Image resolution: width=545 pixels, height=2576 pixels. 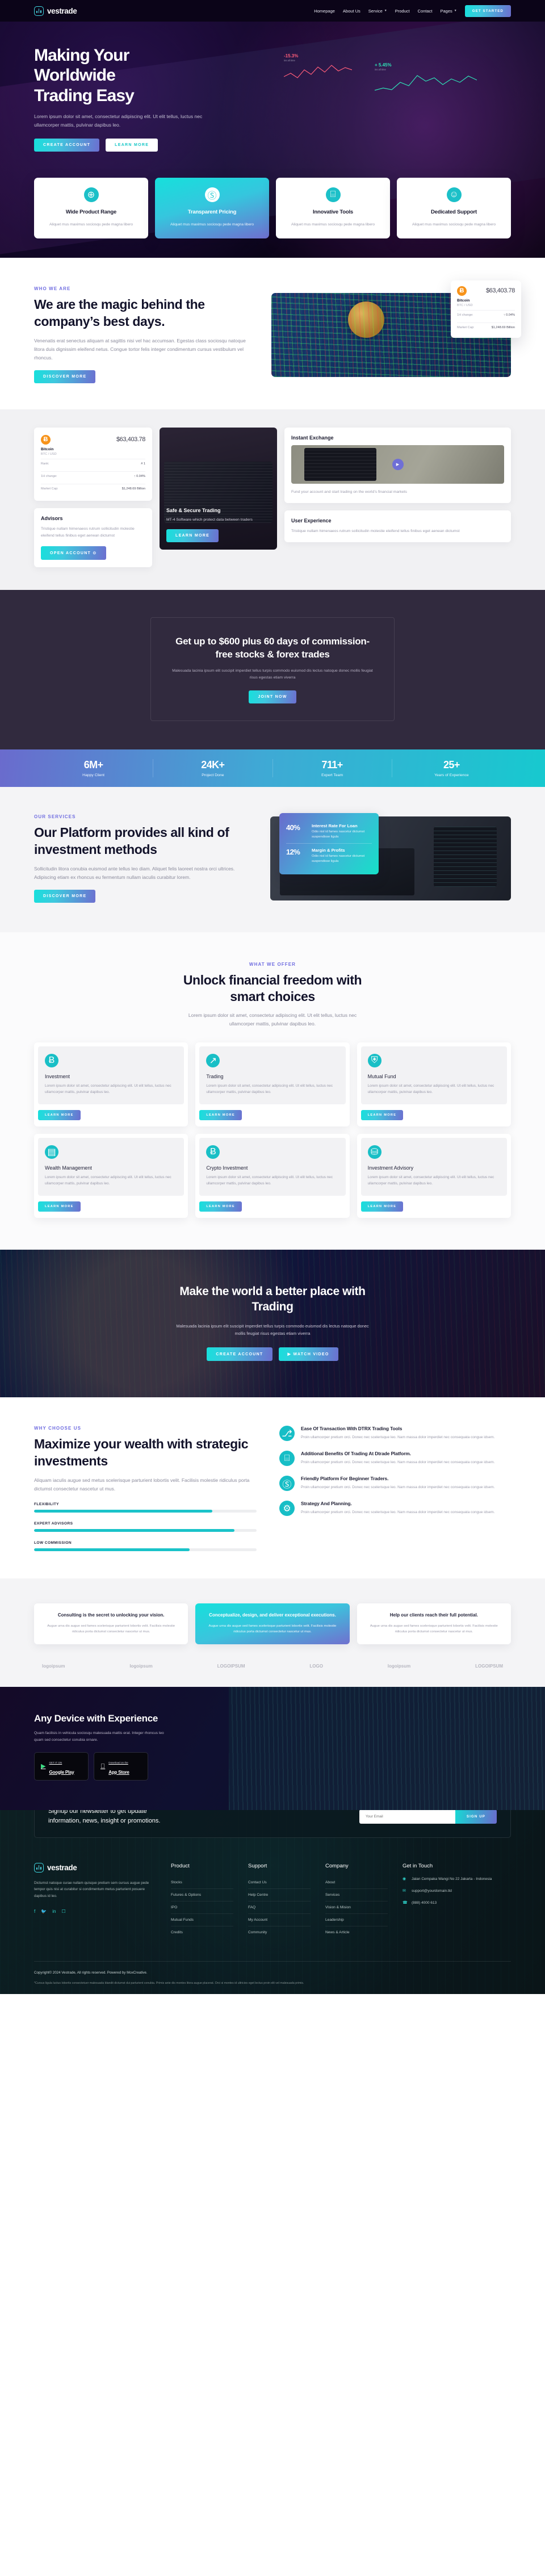 I want to click on newsletter-email-input, so click(x=407, y=1817).